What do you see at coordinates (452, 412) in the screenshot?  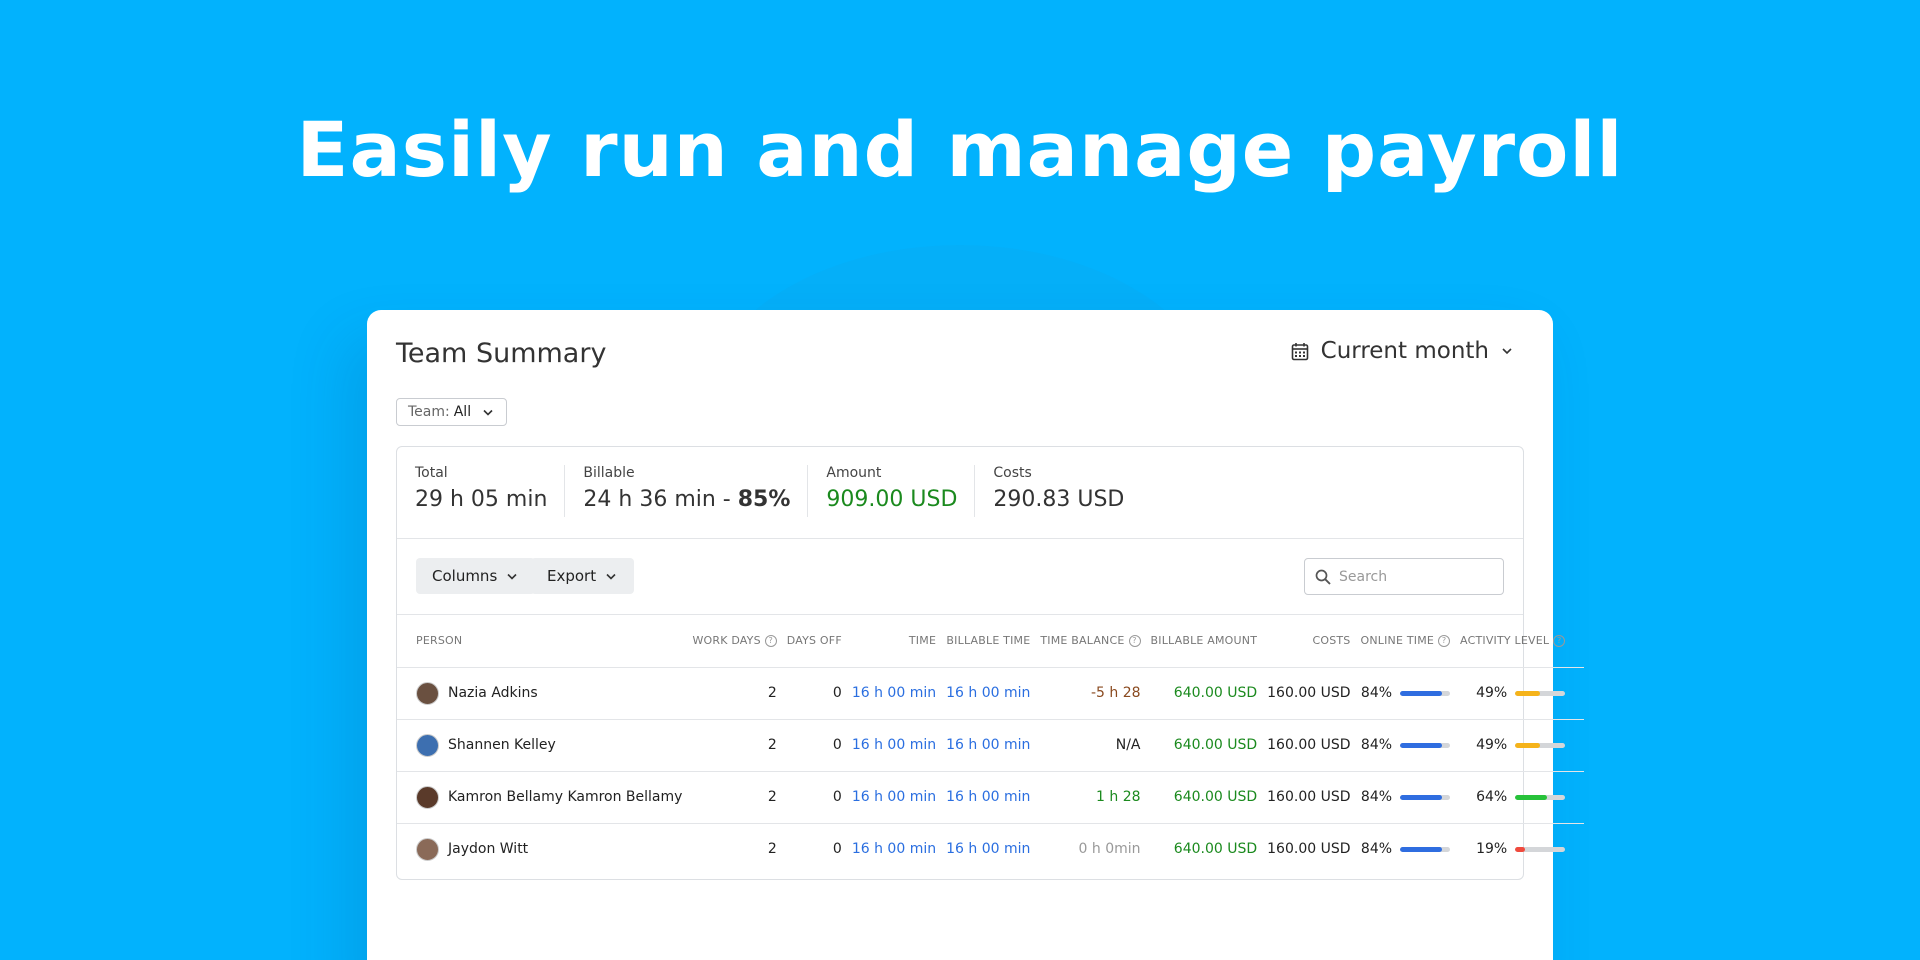 I see `team-filter-dropdown: Team: All` at bounding box center [452, 412].